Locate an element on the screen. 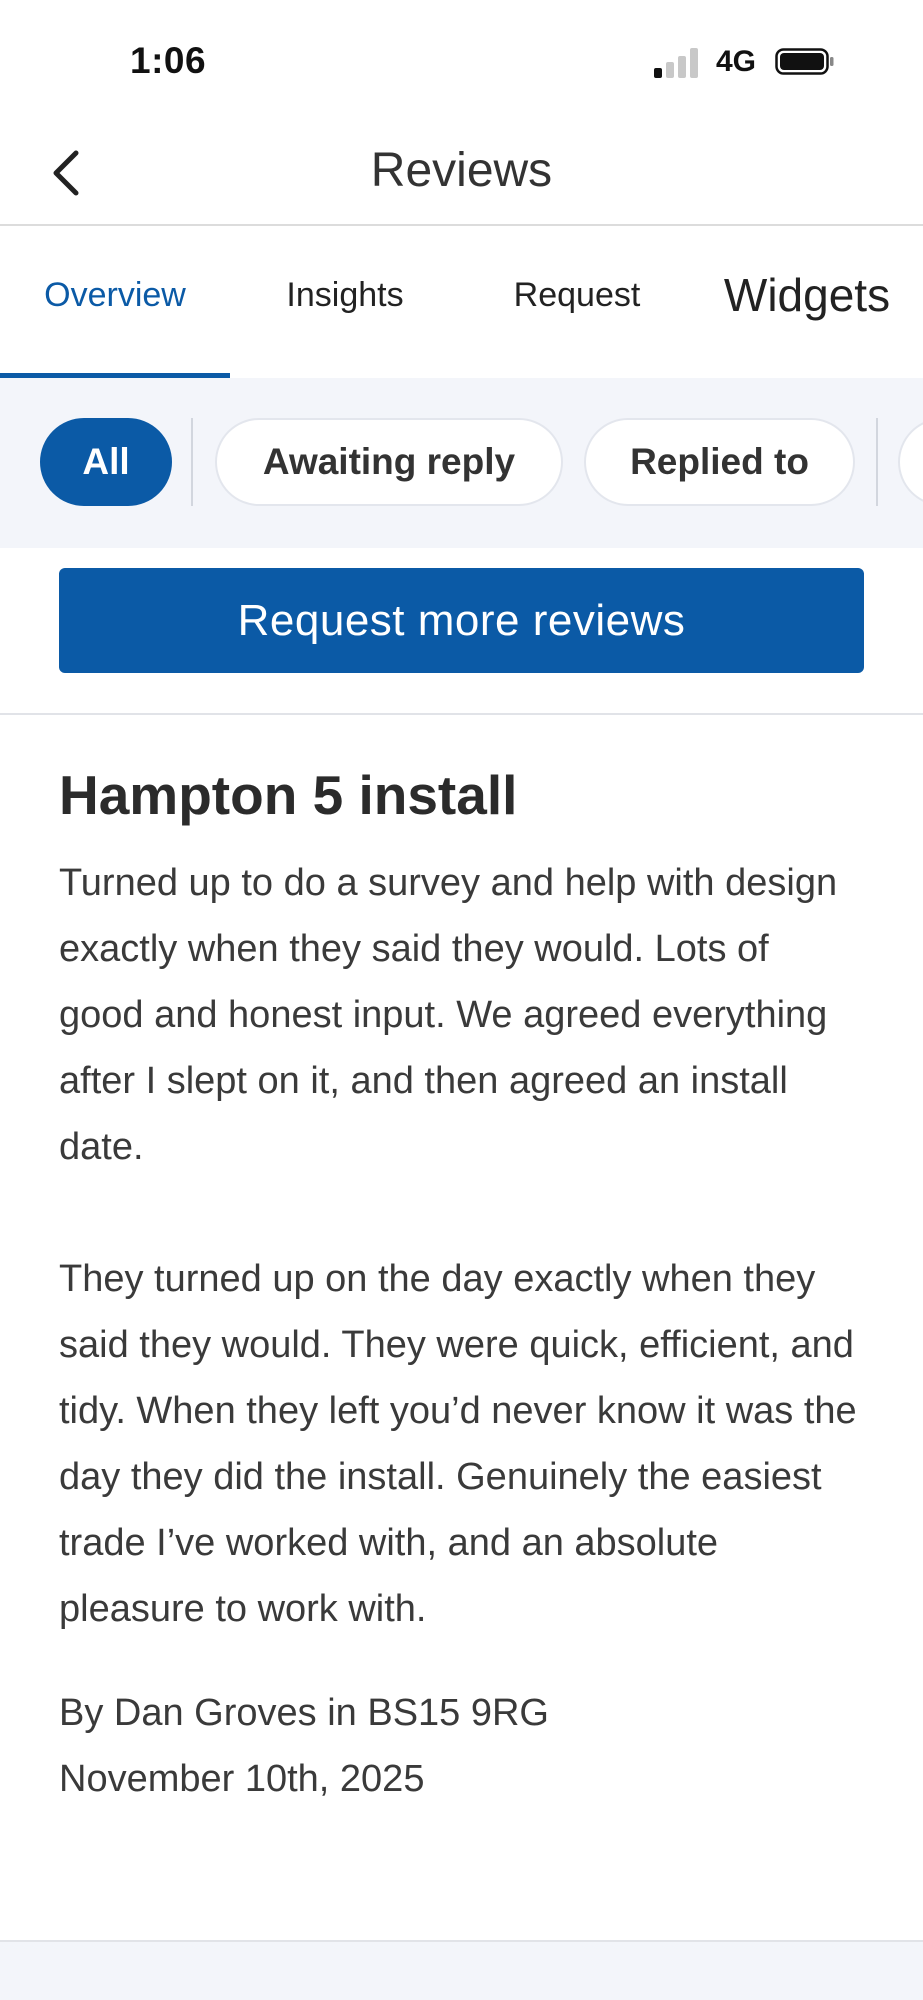  page-title: Reviews is located at coordinates (461, 170).